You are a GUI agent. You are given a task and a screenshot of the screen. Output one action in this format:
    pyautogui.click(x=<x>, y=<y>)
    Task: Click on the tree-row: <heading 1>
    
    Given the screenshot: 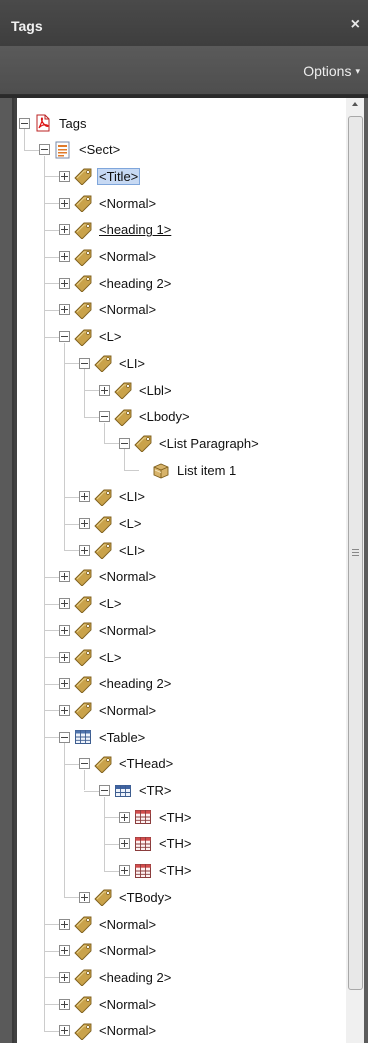 What is the action you would take?
    pyautogui.click(x=116, y=230)
    